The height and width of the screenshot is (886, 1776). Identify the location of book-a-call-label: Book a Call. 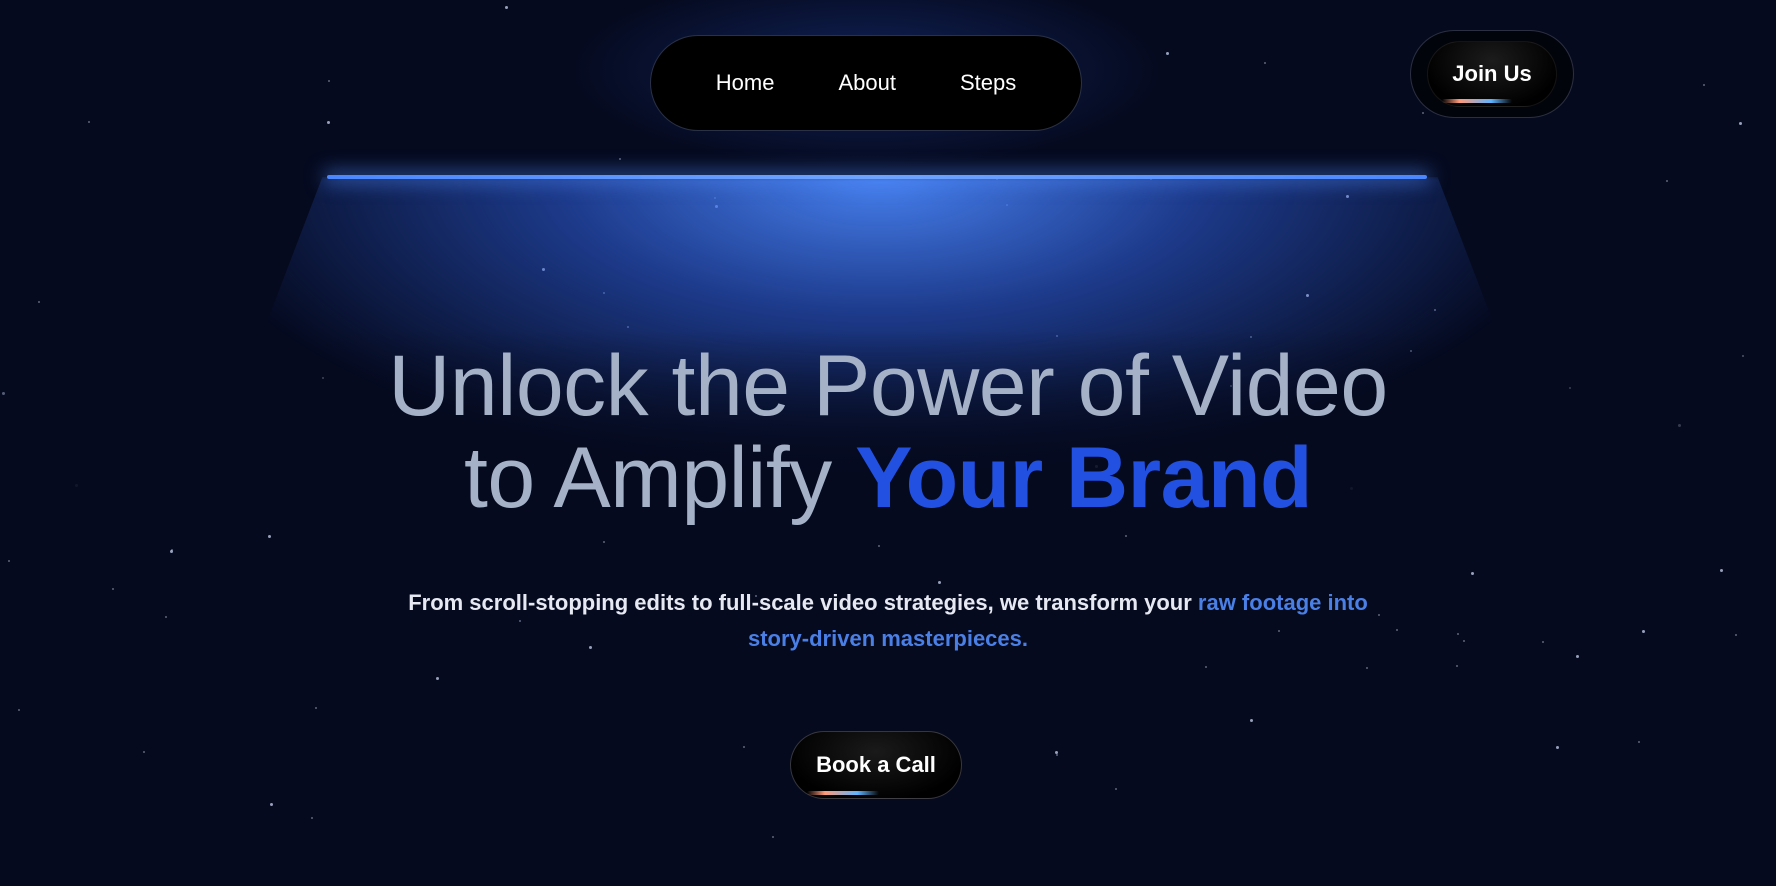
(876, 764).